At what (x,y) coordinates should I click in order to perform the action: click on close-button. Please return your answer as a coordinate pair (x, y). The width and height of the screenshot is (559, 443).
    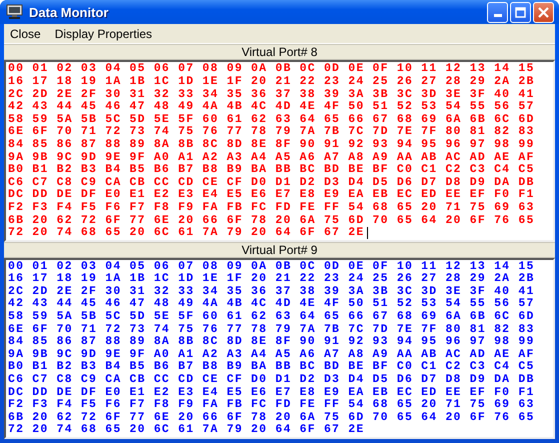
    Looking at the image, I should click on (543, 12).